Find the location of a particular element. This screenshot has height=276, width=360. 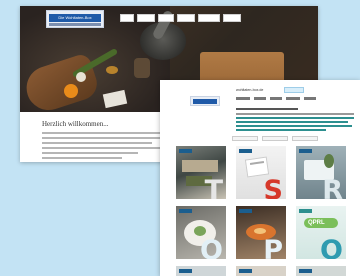

tile-letter: S is located at coordinates (273, 187).